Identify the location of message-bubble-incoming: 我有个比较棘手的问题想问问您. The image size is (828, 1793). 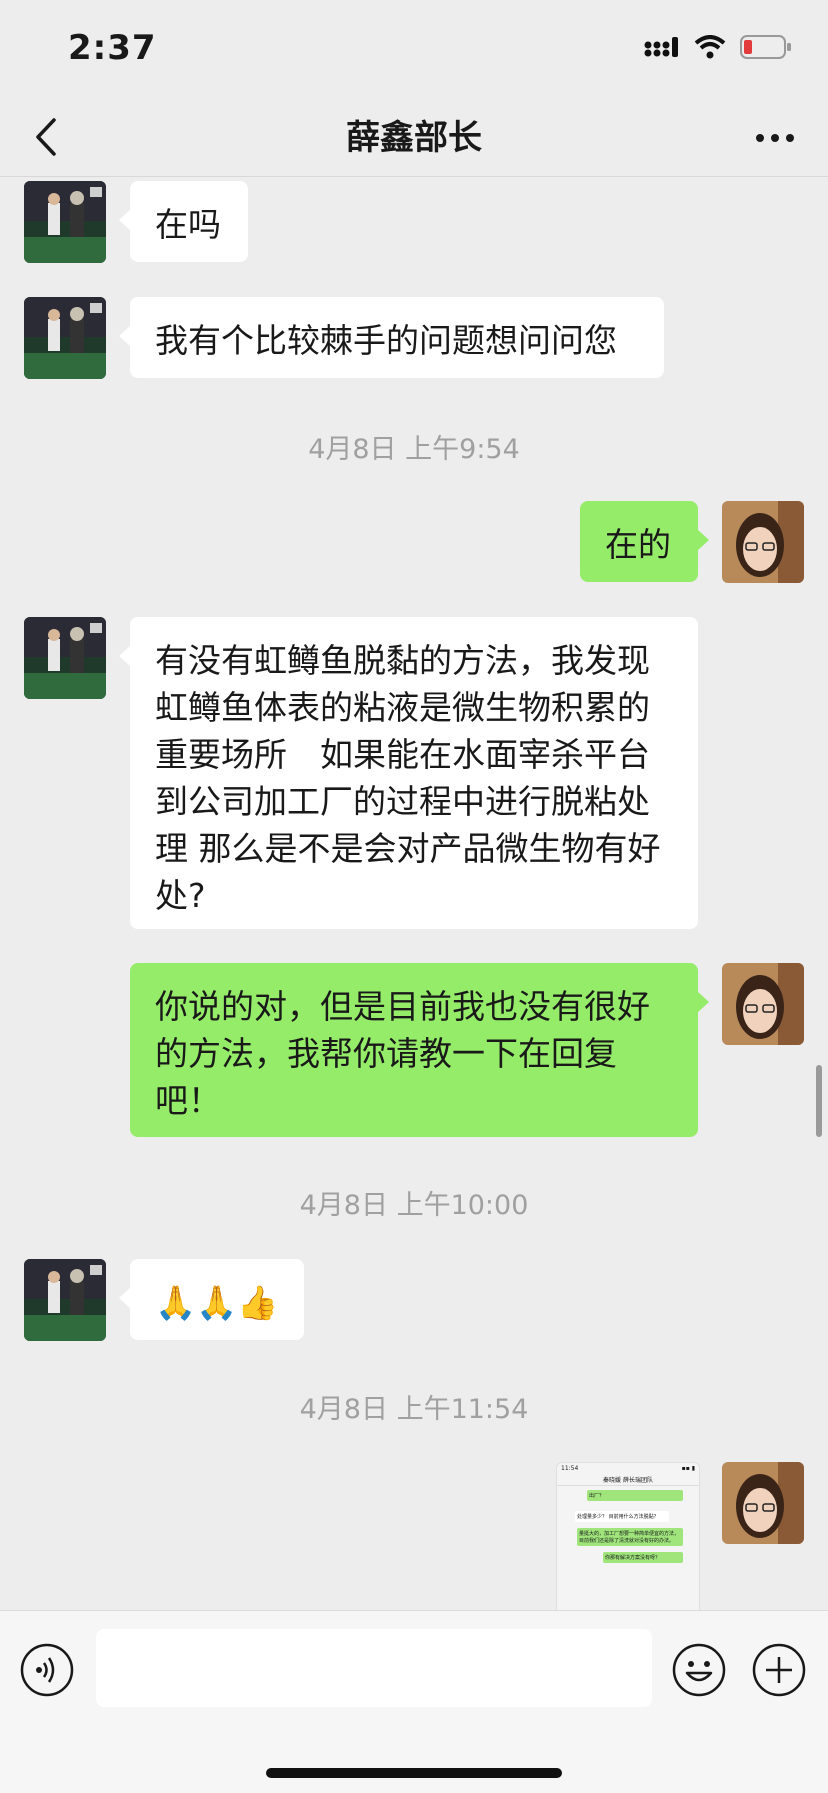
(391, 337).